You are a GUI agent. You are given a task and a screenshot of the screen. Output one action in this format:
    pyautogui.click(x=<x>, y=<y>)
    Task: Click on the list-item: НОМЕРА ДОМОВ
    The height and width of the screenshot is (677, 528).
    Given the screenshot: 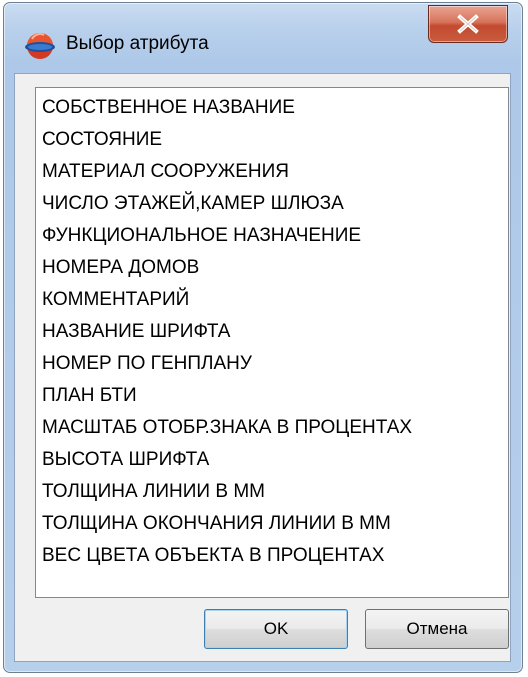 What is the action you would take?
    pyautogui.click(x=120, y=268)
    